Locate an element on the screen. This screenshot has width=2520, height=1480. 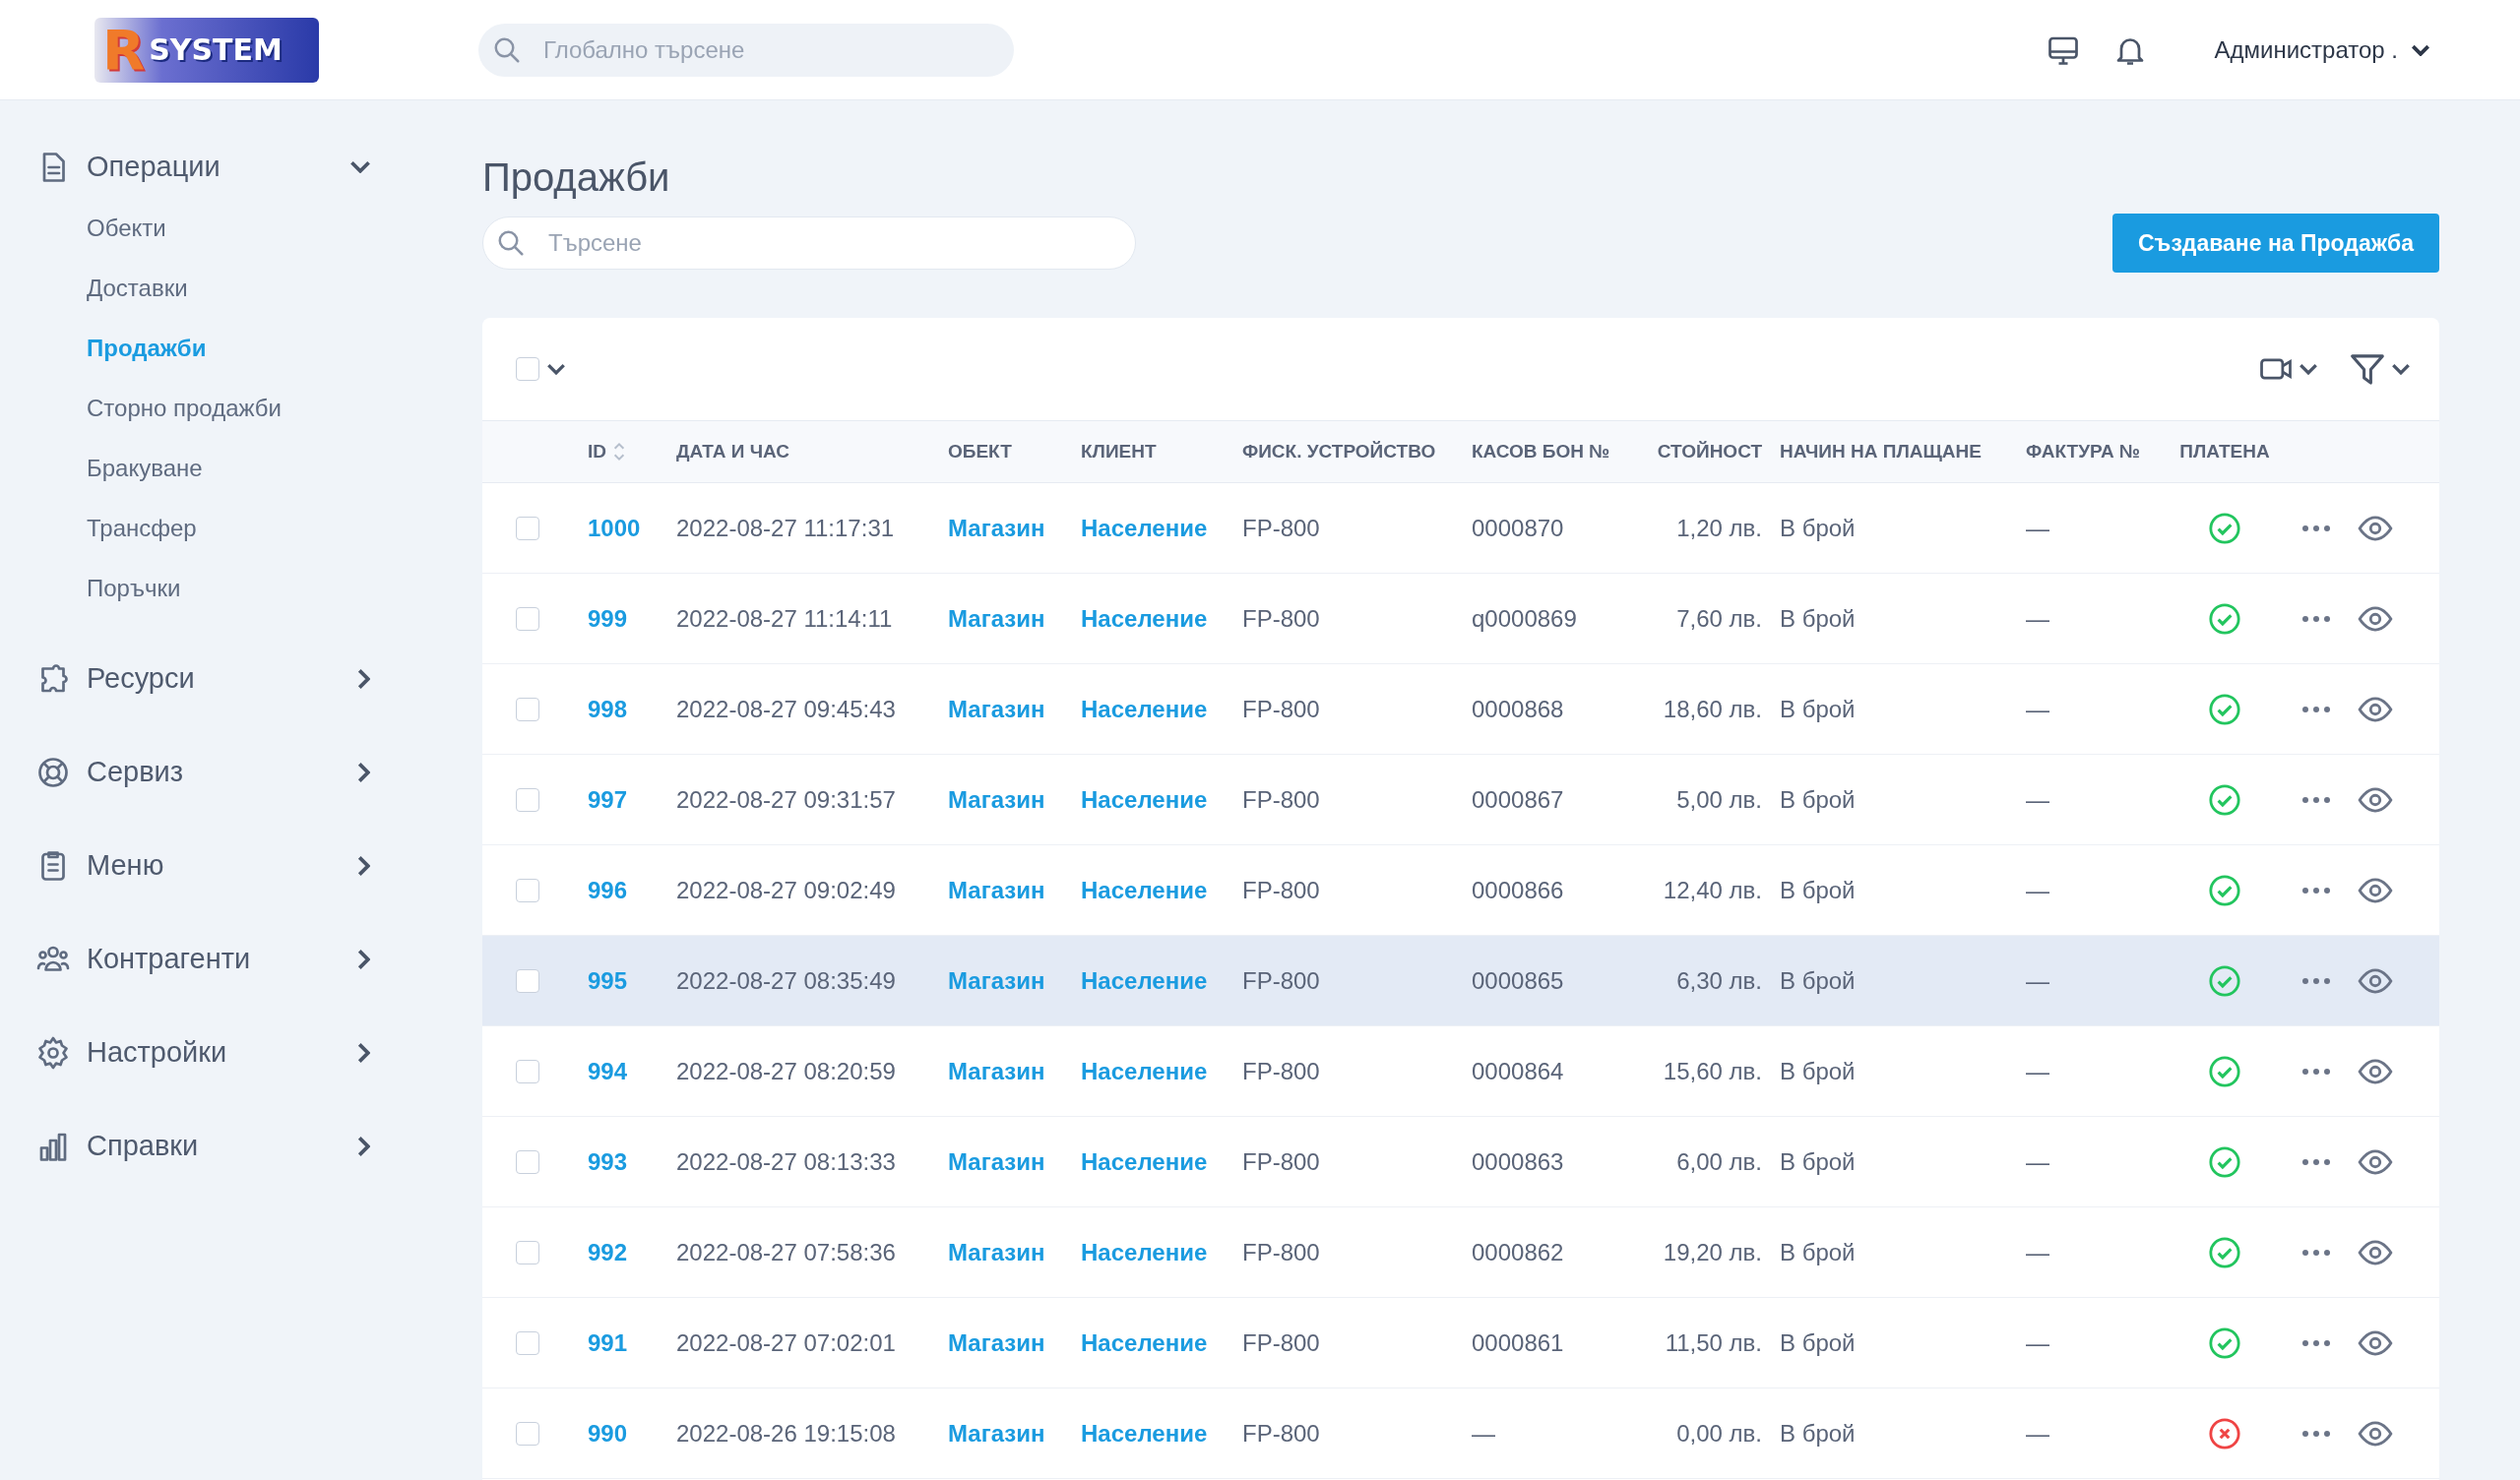
table-row: 999 2022-08-27 11:14:11 Магазин Население FP-800 q0000869 7,60 лв. В брой — is located at coordinates (1460, 619).